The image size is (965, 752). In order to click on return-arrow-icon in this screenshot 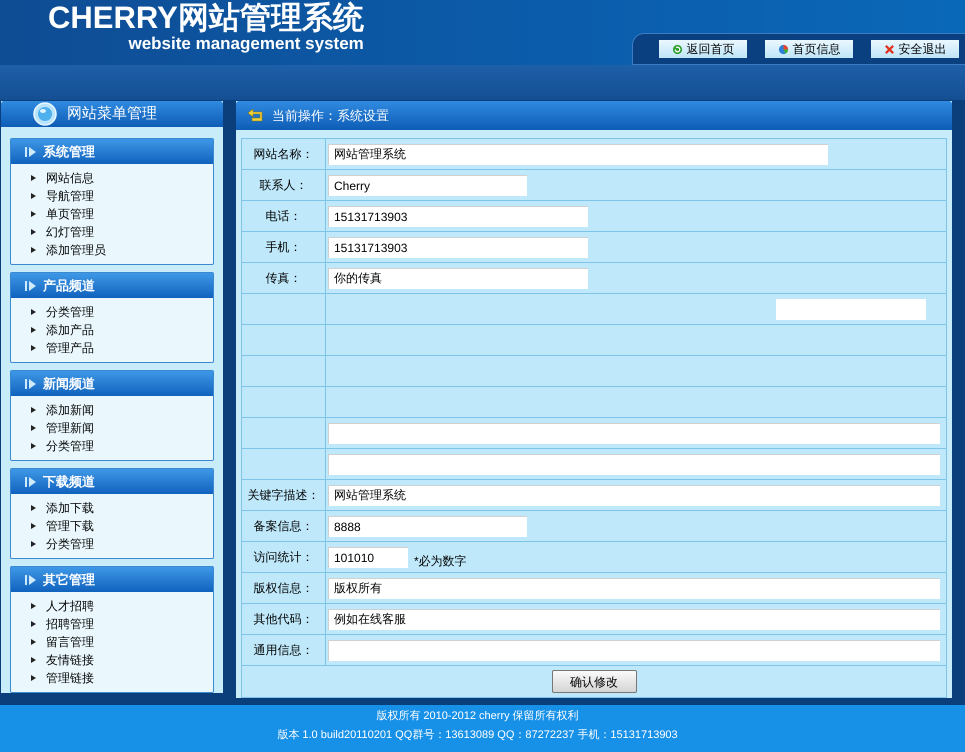, I will do `click(256, 115)`.